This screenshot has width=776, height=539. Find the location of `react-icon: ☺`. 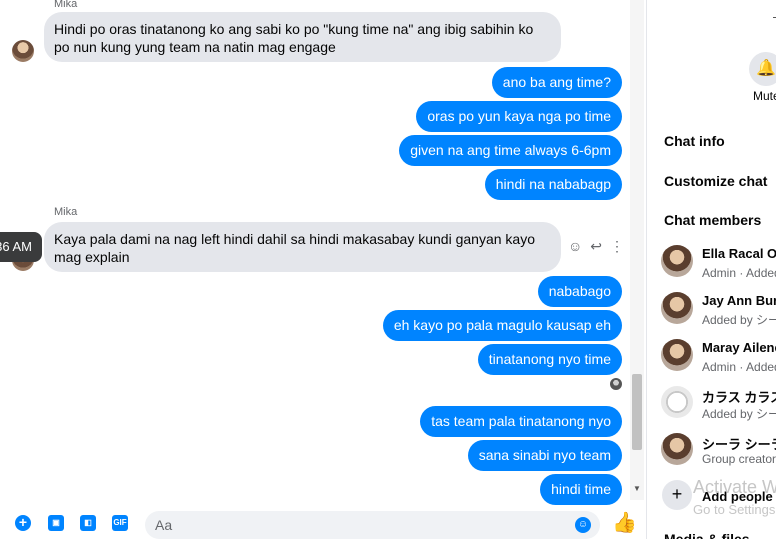

react-icon: ☺ is located at coordinates (575, 246).